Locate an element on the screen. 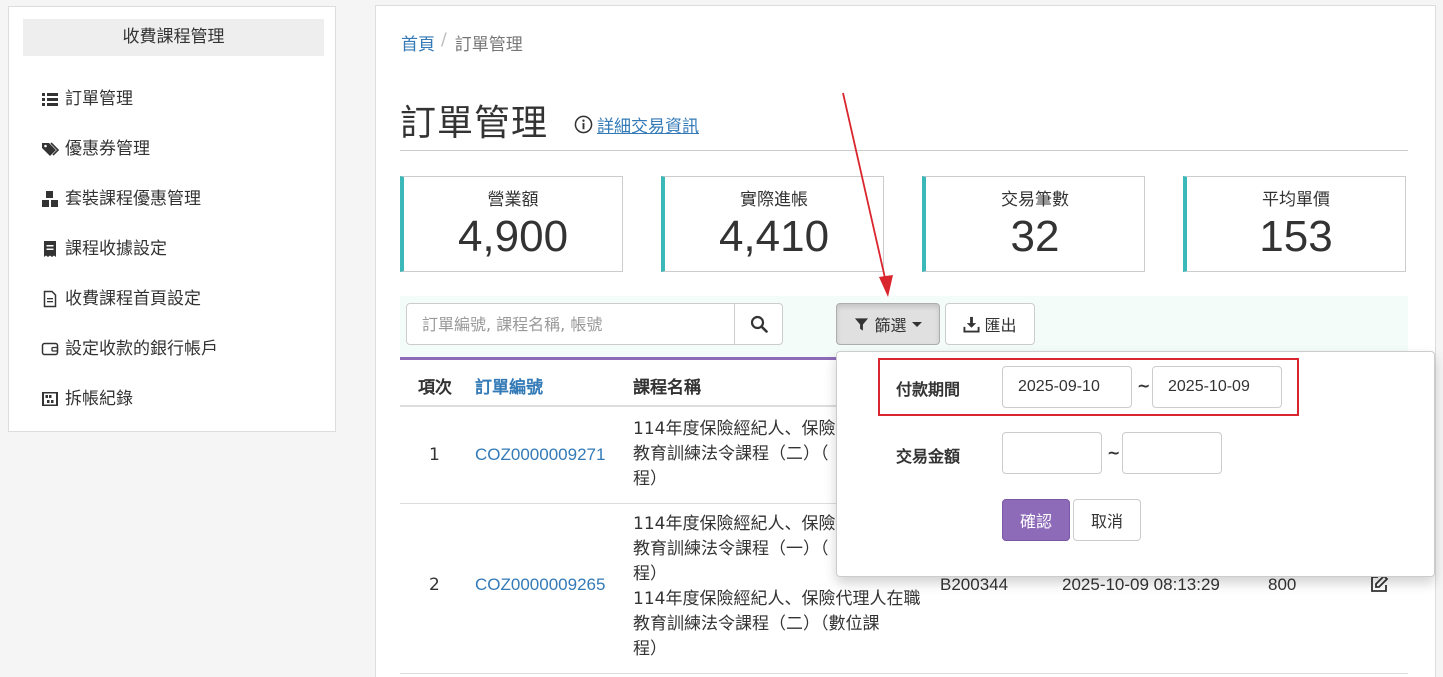  file-icon is located at coordinates (50, 299).